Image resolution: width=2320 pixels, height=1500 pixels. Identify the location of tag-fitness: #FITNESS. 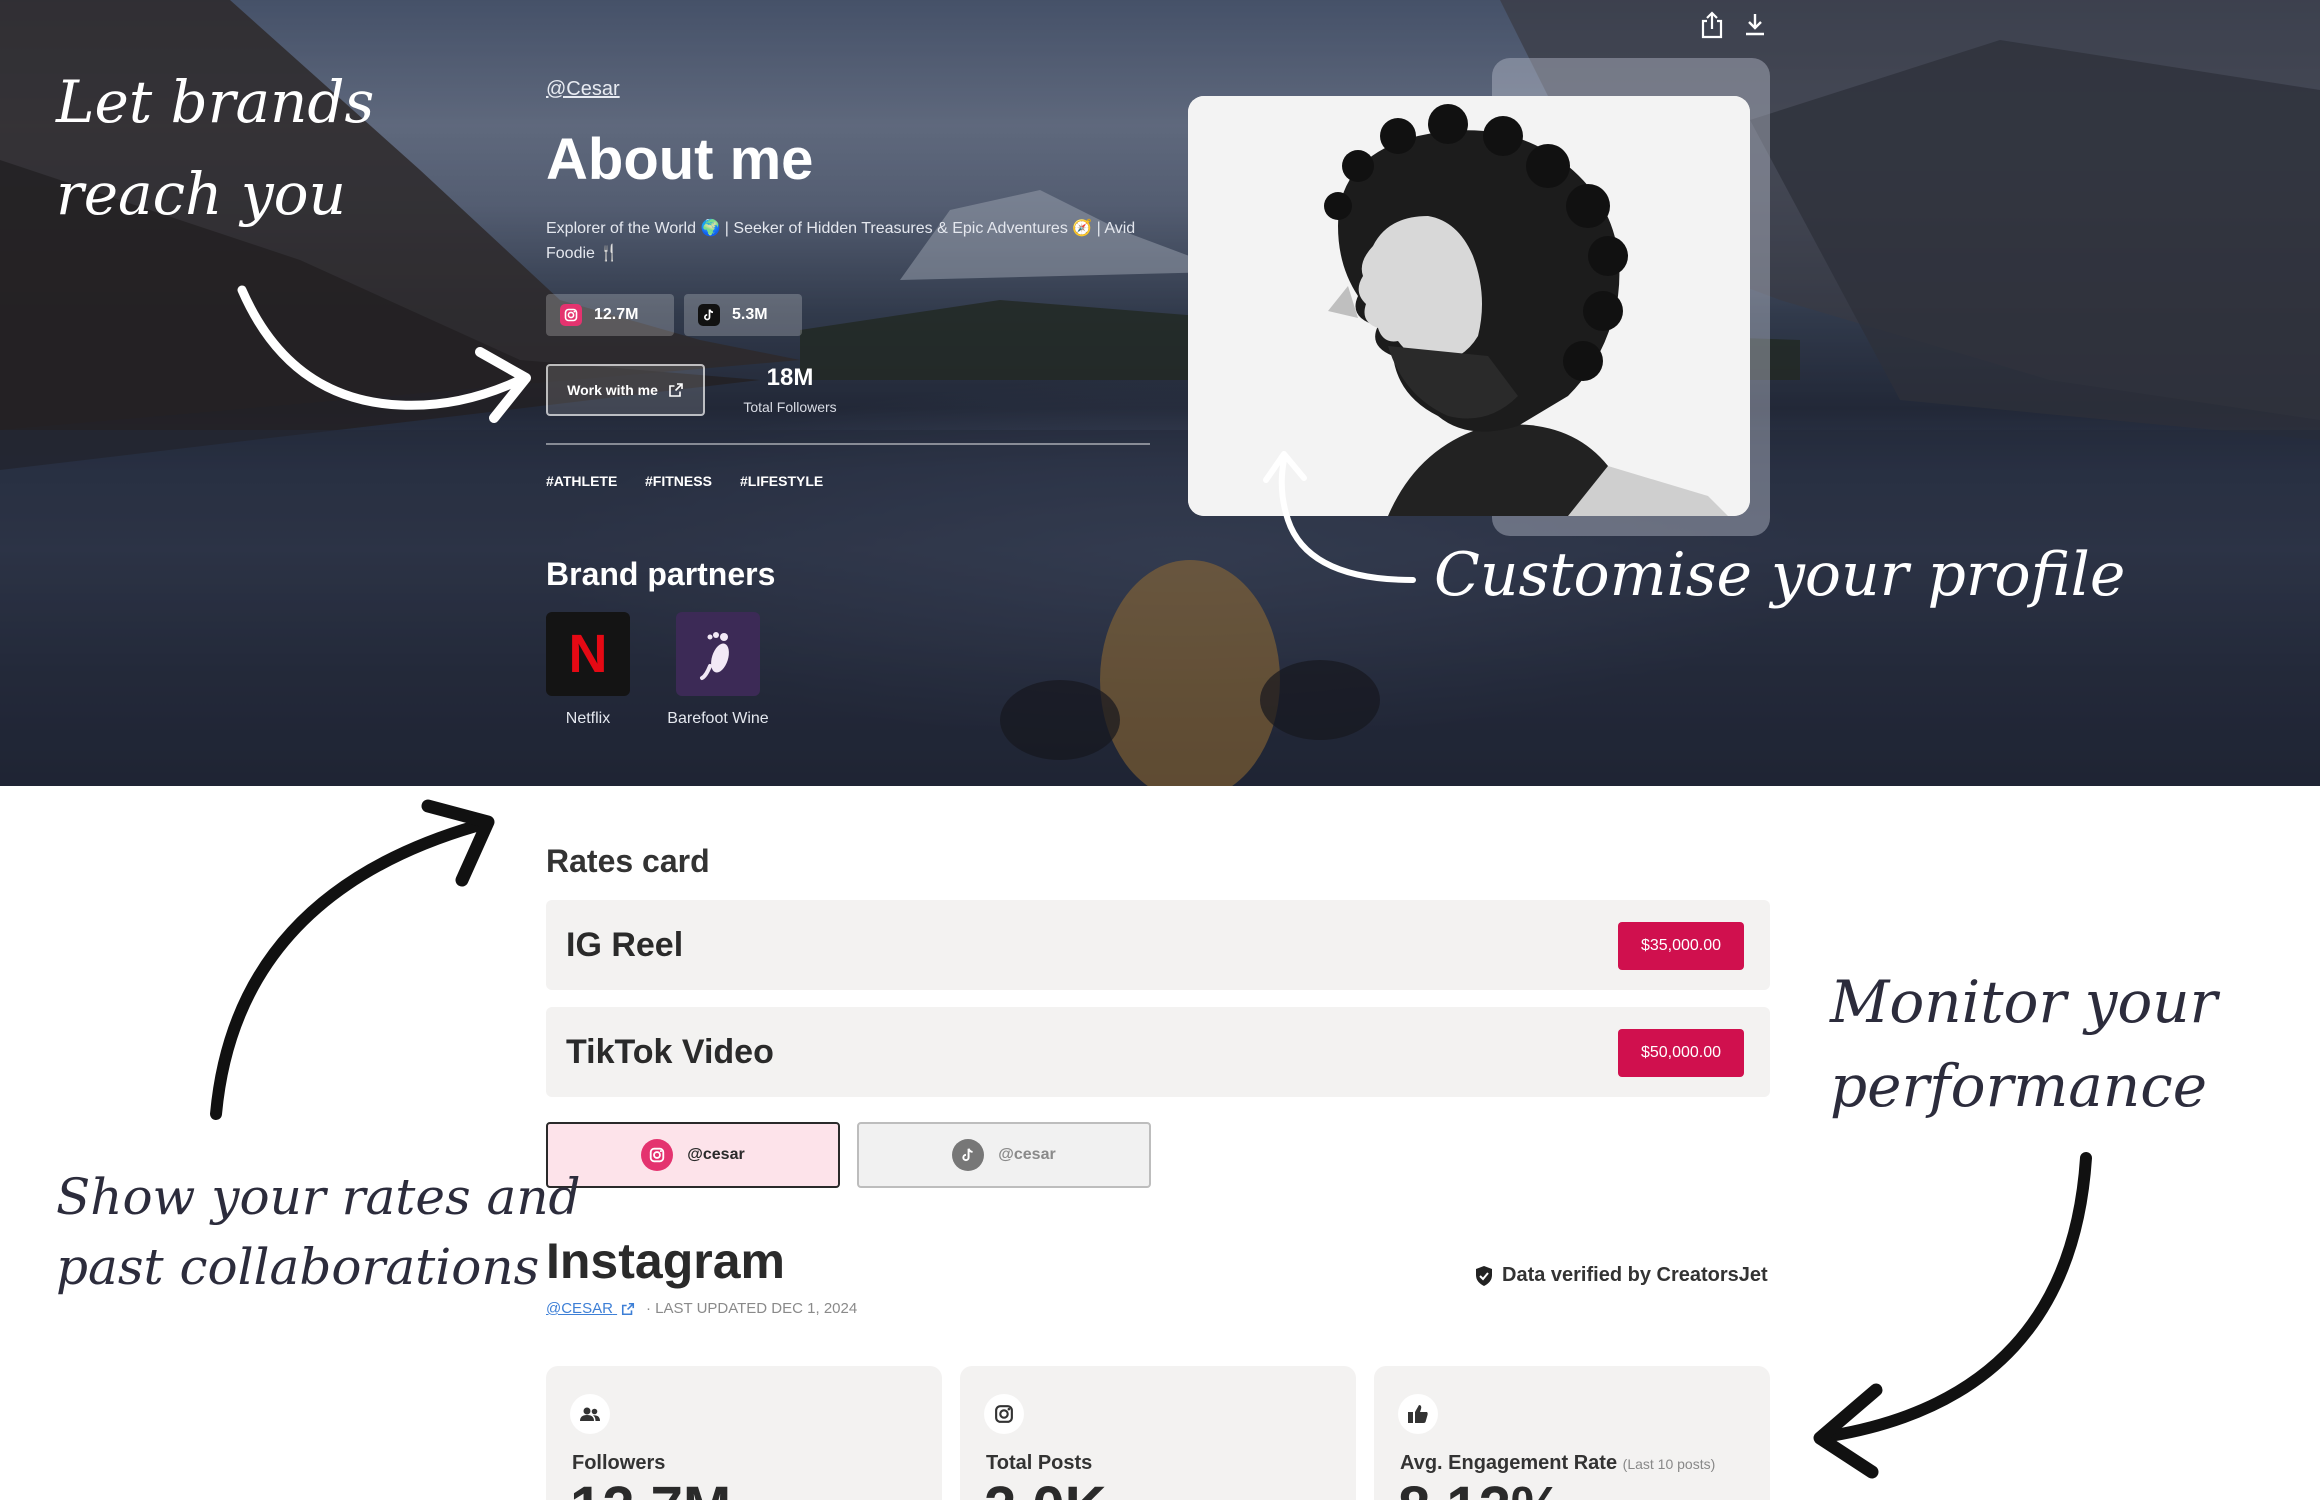
(678, 481).